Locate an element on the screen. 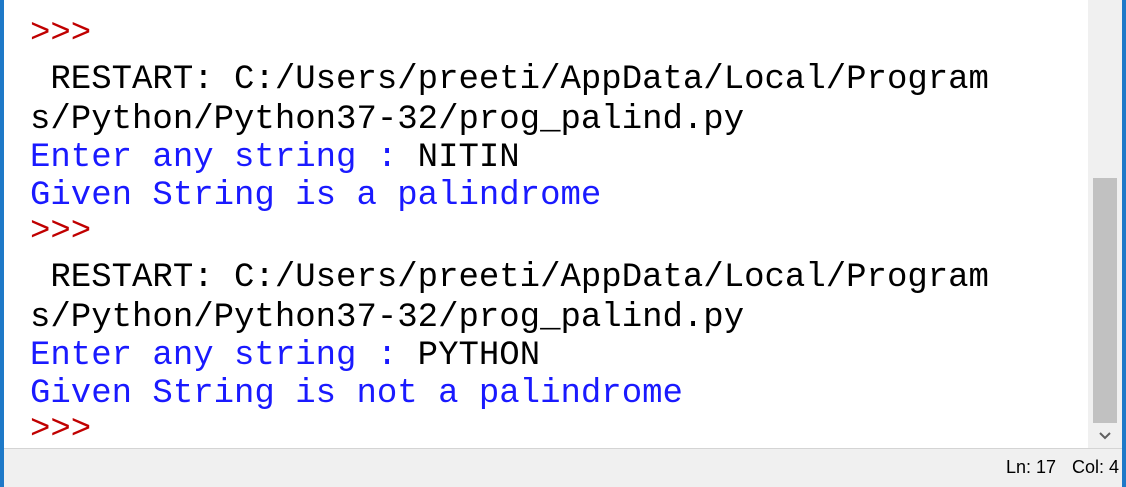 Image resolution: width=1126 pixels, height=487 pixels. input-line: Enter any string : PYTHON is located at coordinates (285, 356).